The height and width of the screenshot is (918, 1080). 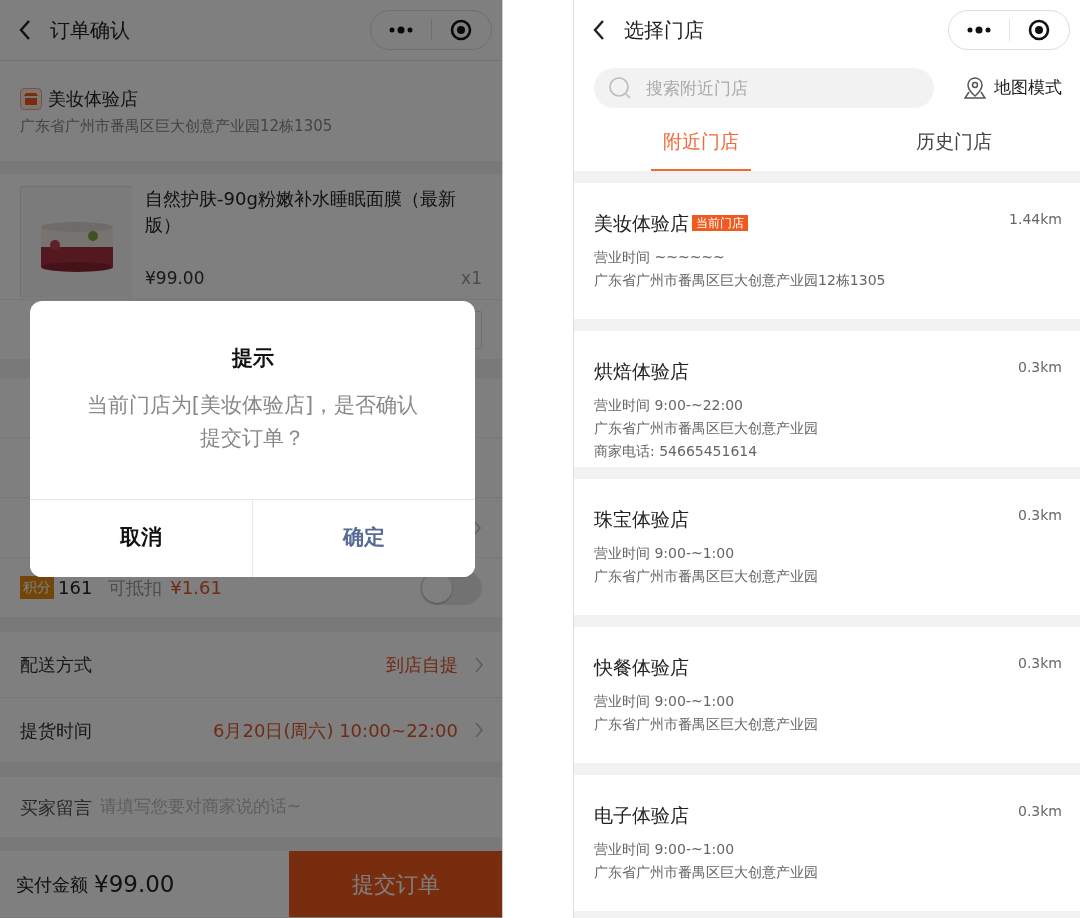 What do you see at coordinates (669, 405) in the screenshot?
I see `store-info: 营业时间 9:00-~22:00` at bounding box center [669, 405].